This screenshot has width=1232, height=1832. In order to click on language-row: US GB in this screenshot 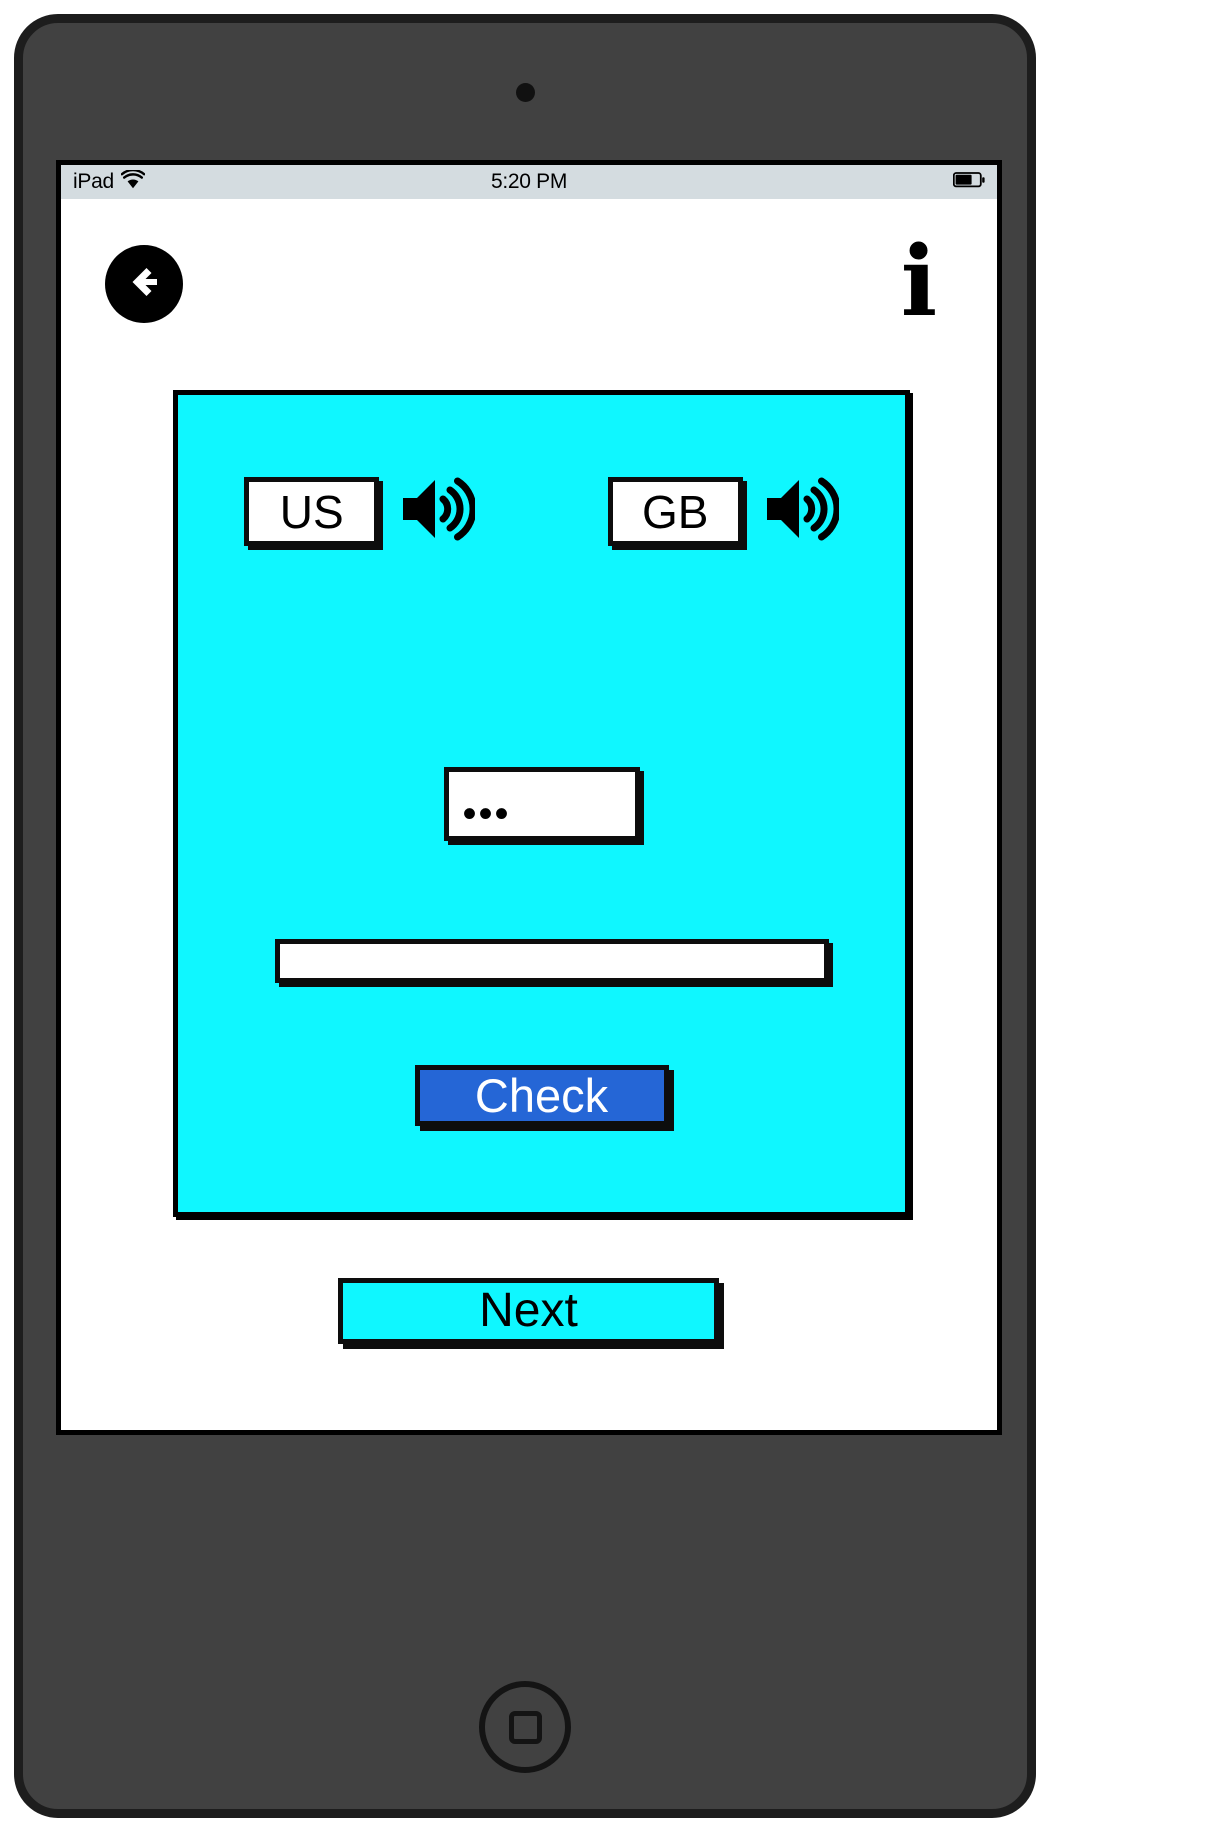, I will do `click(541, 511)`.